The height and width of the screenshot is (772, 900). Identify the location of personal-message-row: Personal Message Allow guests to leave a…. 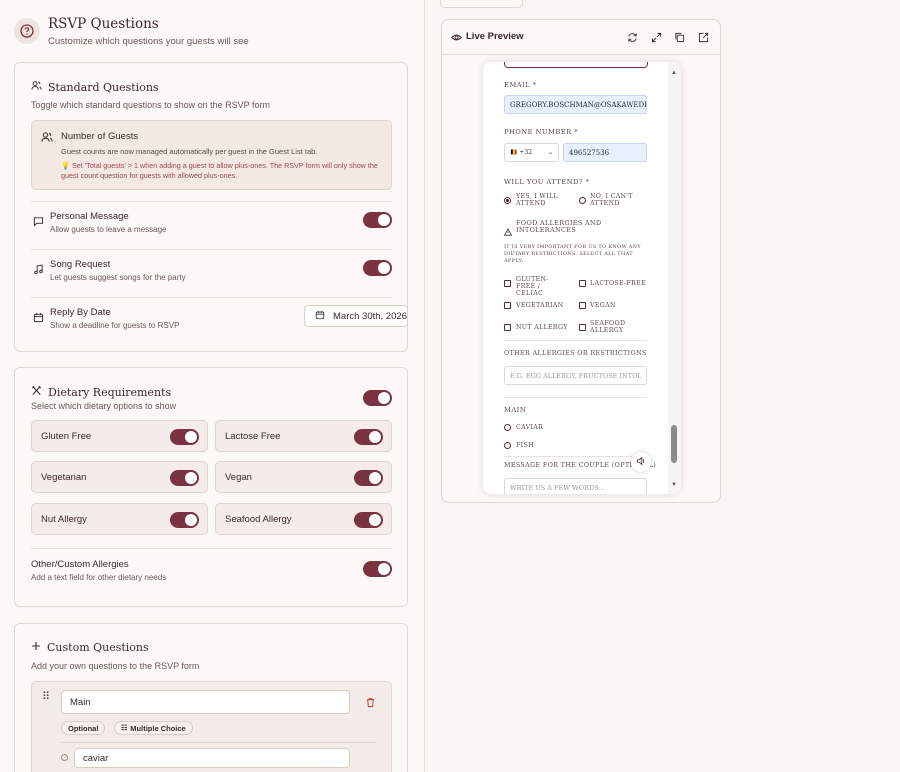
(211, 225).